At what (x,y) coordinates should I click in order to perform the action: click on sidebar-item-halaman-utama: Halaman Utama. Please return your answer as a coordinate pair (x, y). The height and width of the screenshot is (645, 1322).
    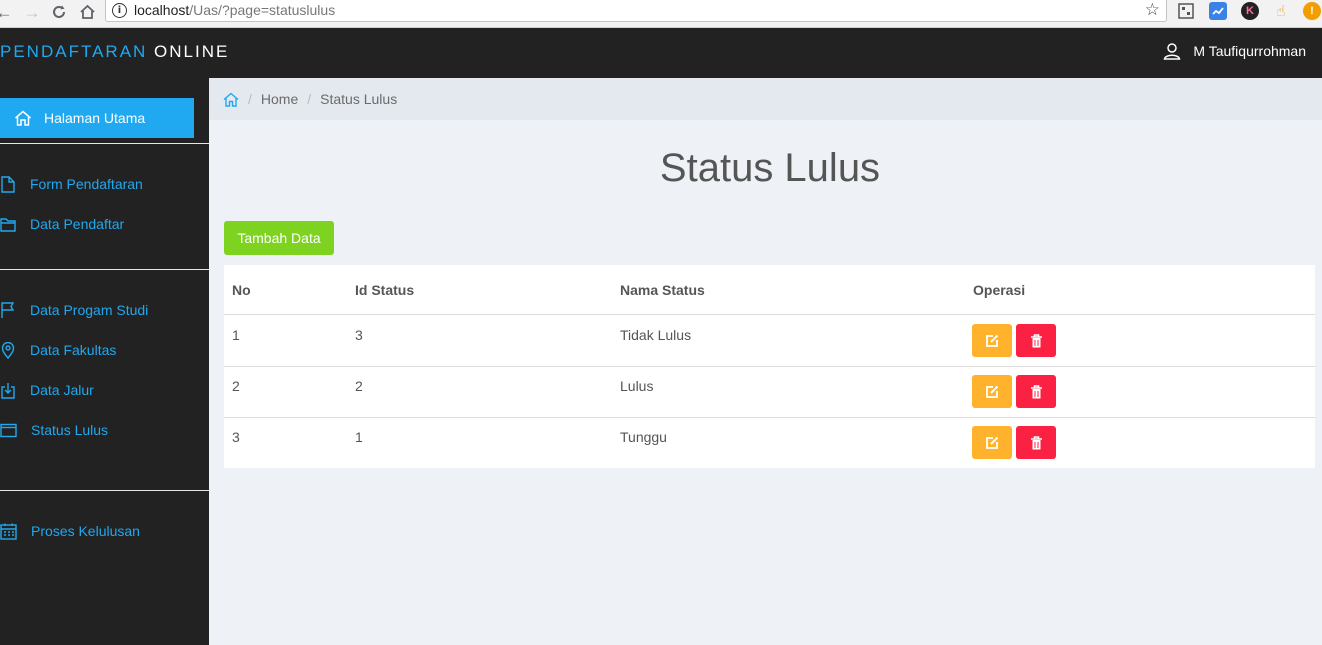
    Looking at the image, I should click on (97, 118).